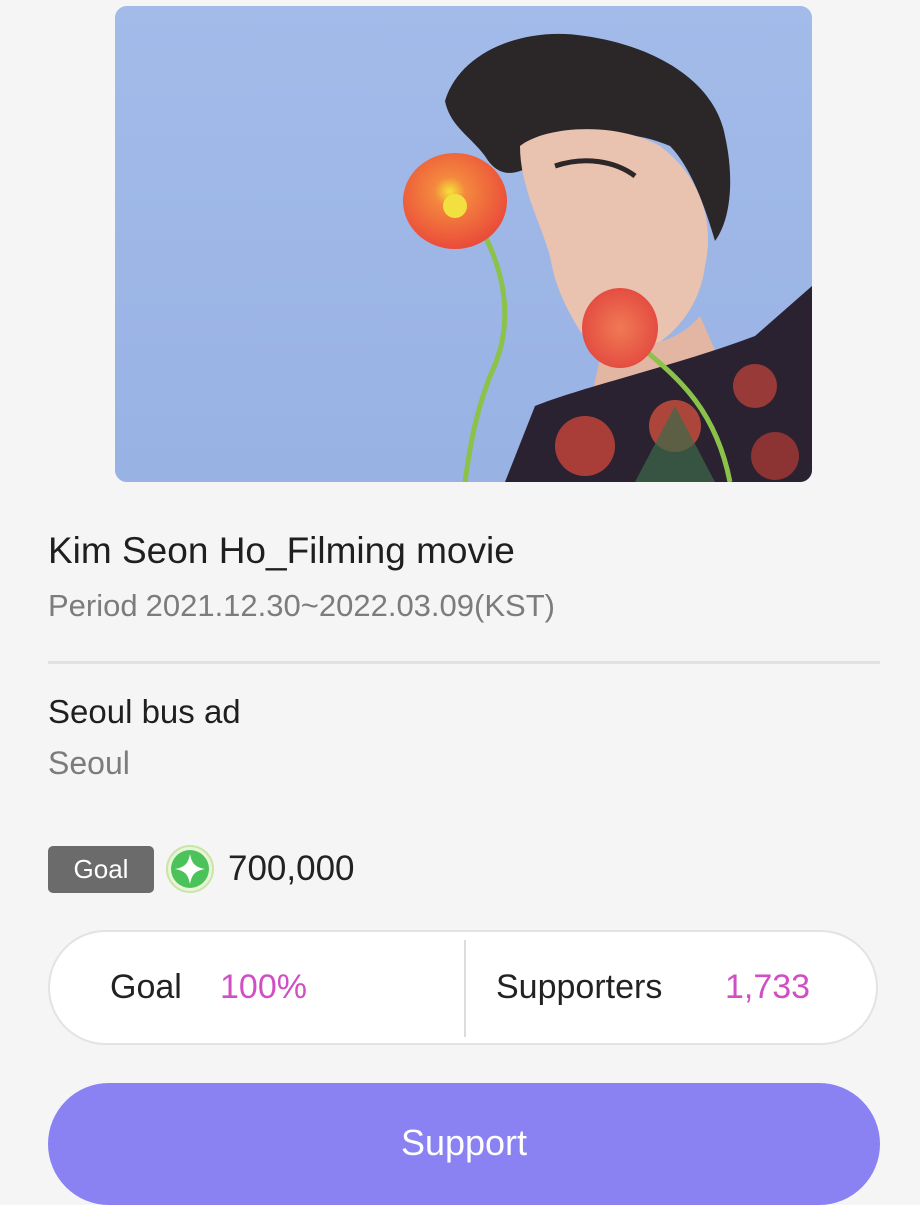 The height and width of the screenshot is (1205, 920). What do you see at coordinates (768, 987) in the screenshot?
I see `supporters-value: 1,733` at bounding box center [768, 987].